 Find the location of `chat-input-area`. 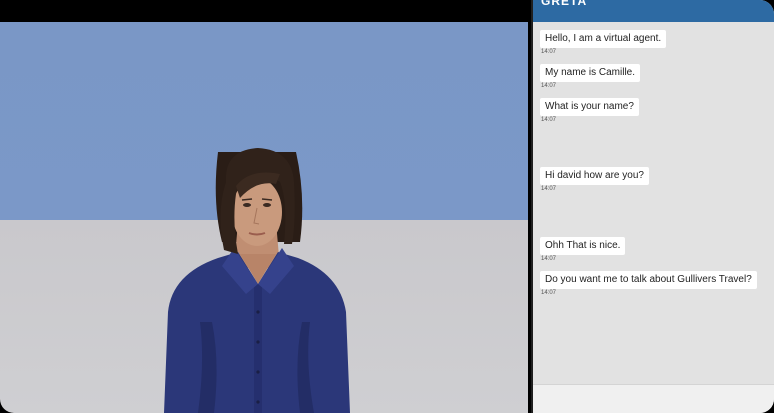

chat-input-area is located at coordinates (653, 398).